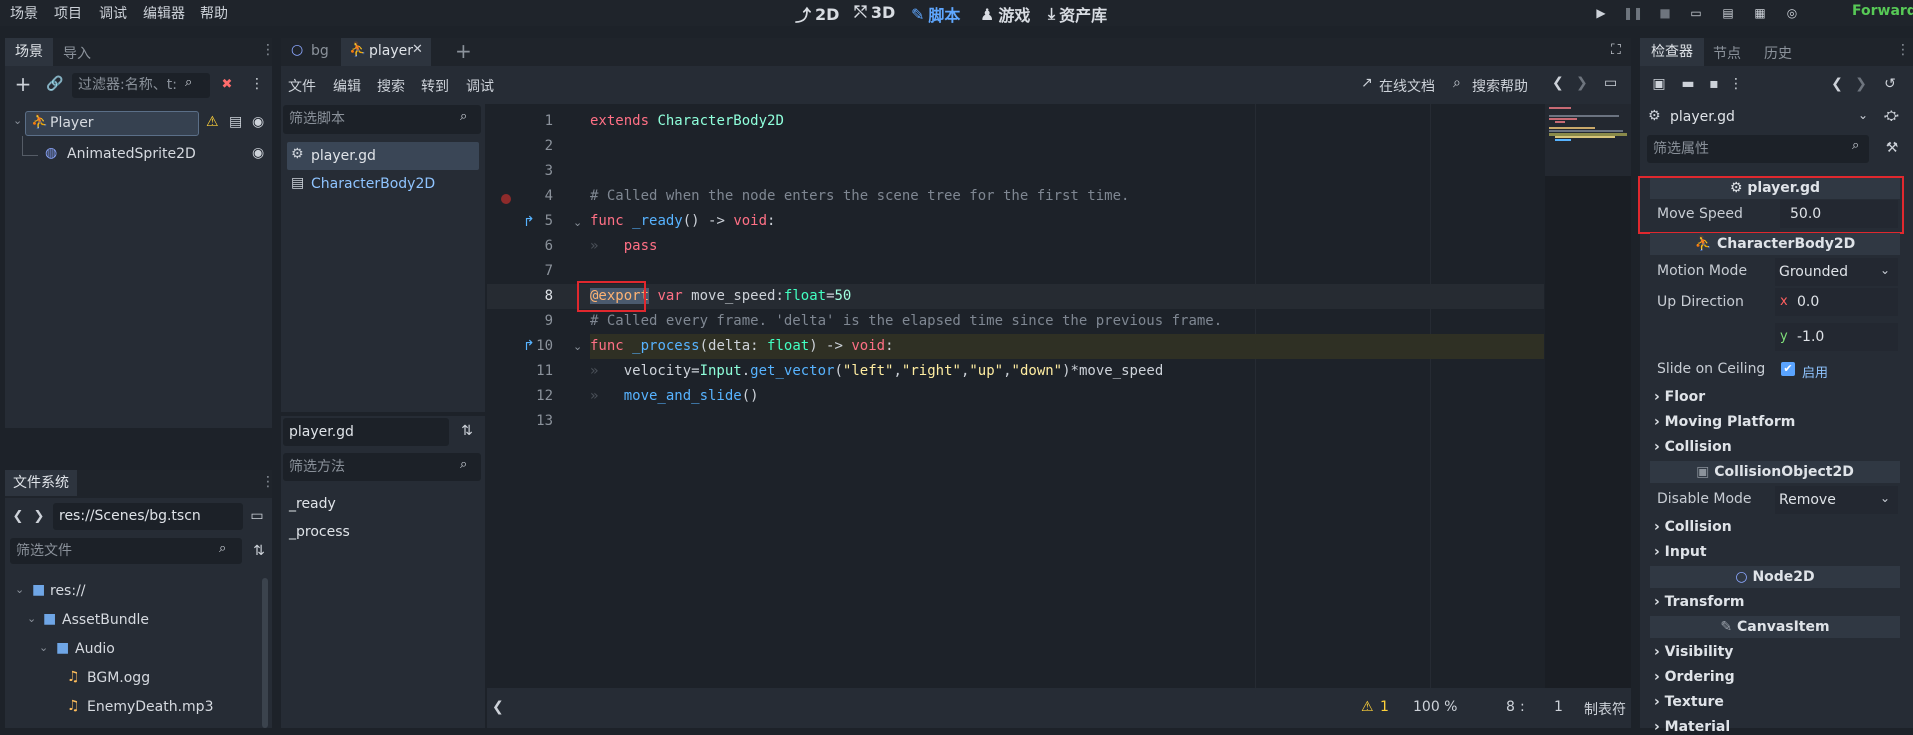  I want to click on menu-edit: 编辑, so click(347, 86).